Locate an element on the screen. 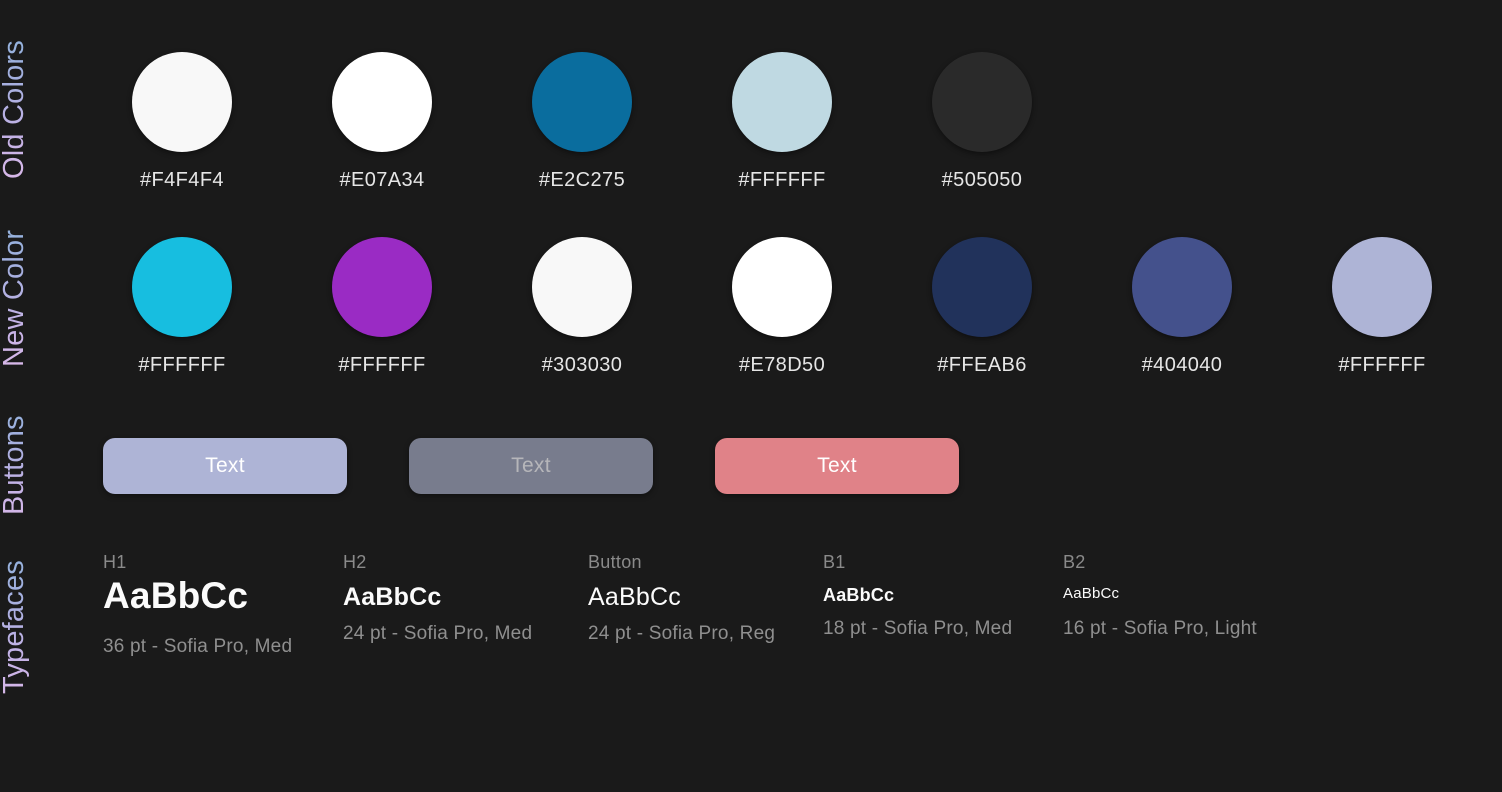 This screenshot has width=1502, height=792. typeface-spec: 36 pt - Sofia Pro, Med is located at coordinates (198, 646).